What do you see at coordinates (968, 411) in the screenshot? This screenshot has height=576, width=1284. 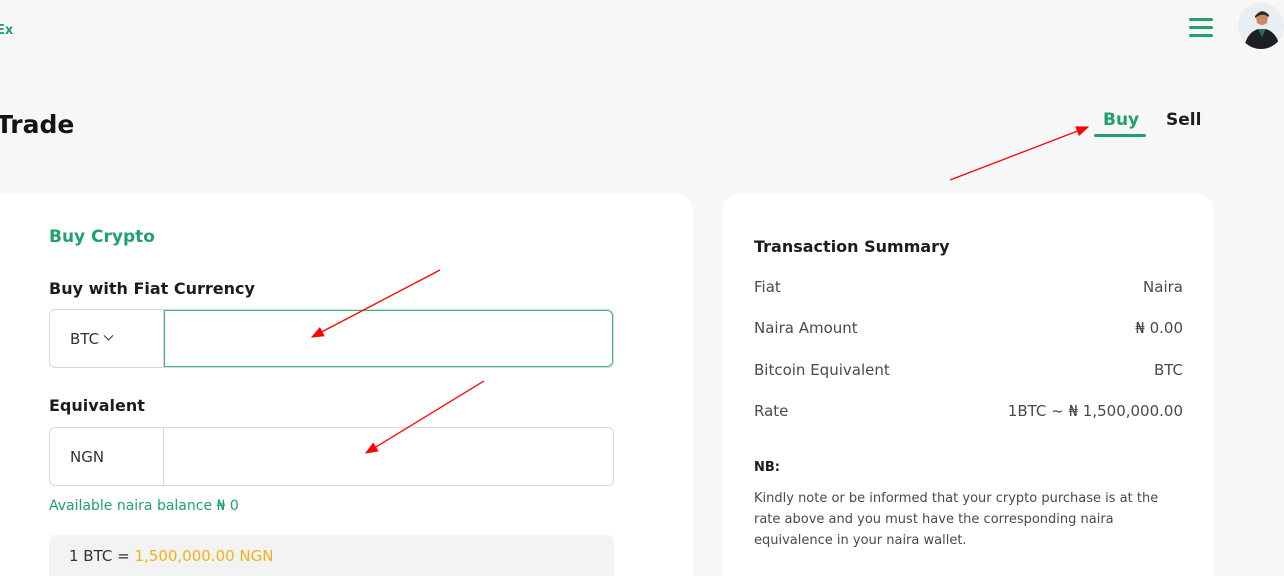 I see `summary-row-rate: Rate 1BTC ~ ₦ 1,500,000.00` at bounding box center [968, 411].